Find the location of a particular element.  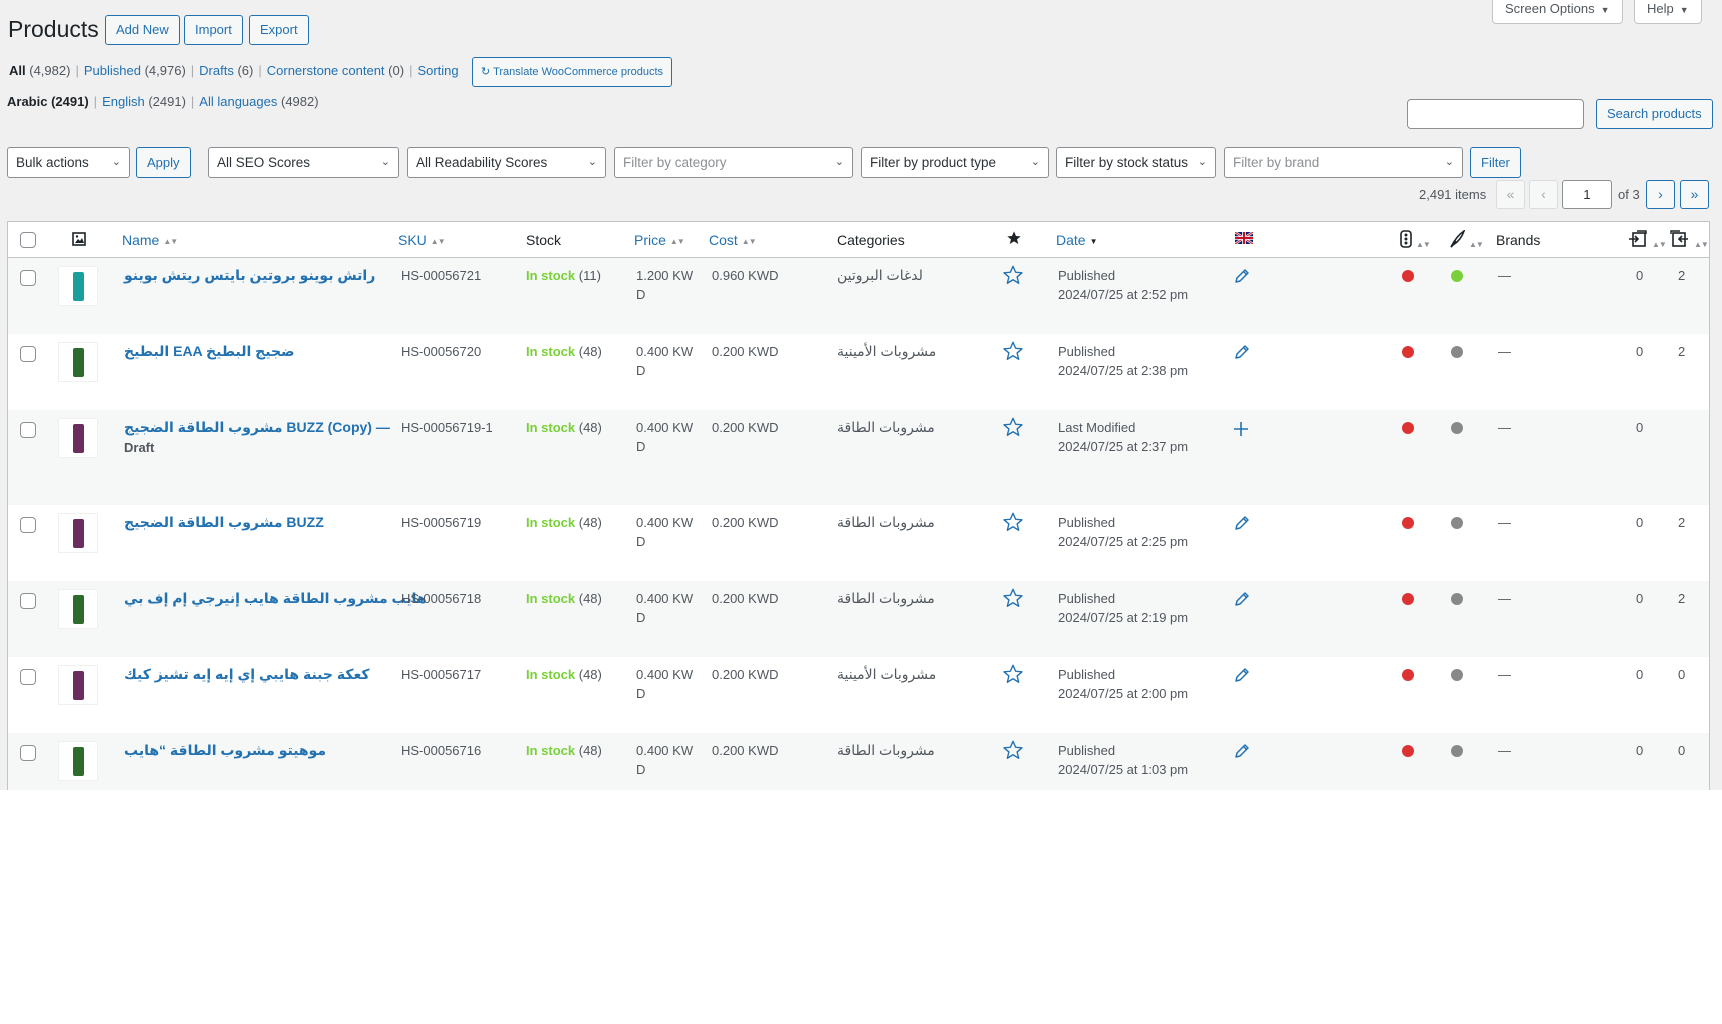

export-button: Export is located at coordinates (279, 30).